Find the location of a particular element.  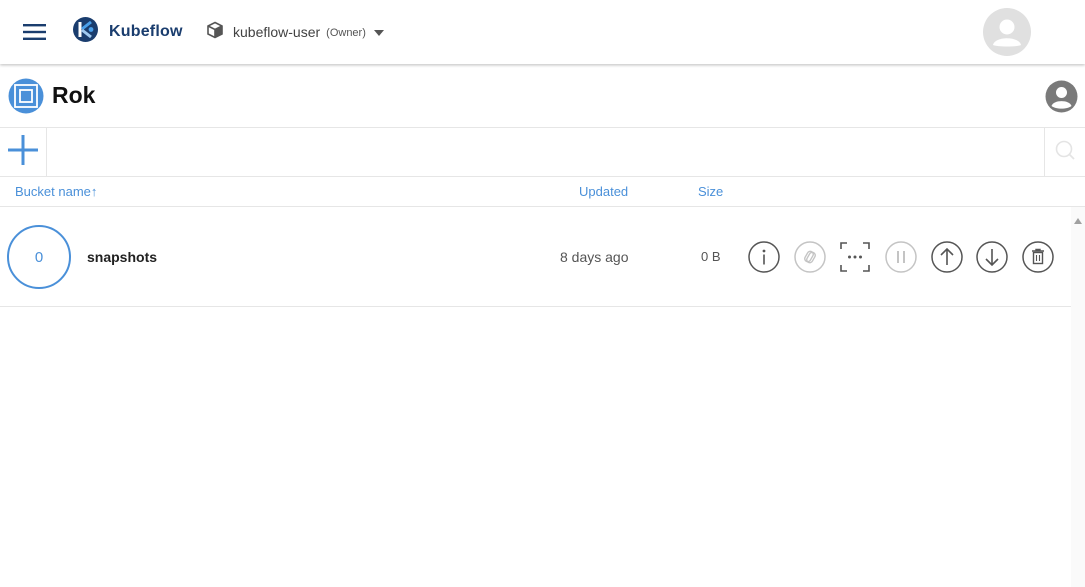

top-app-bar: Kubeflow kubeflow-user (Owner) is located at coordinates (542, 32).